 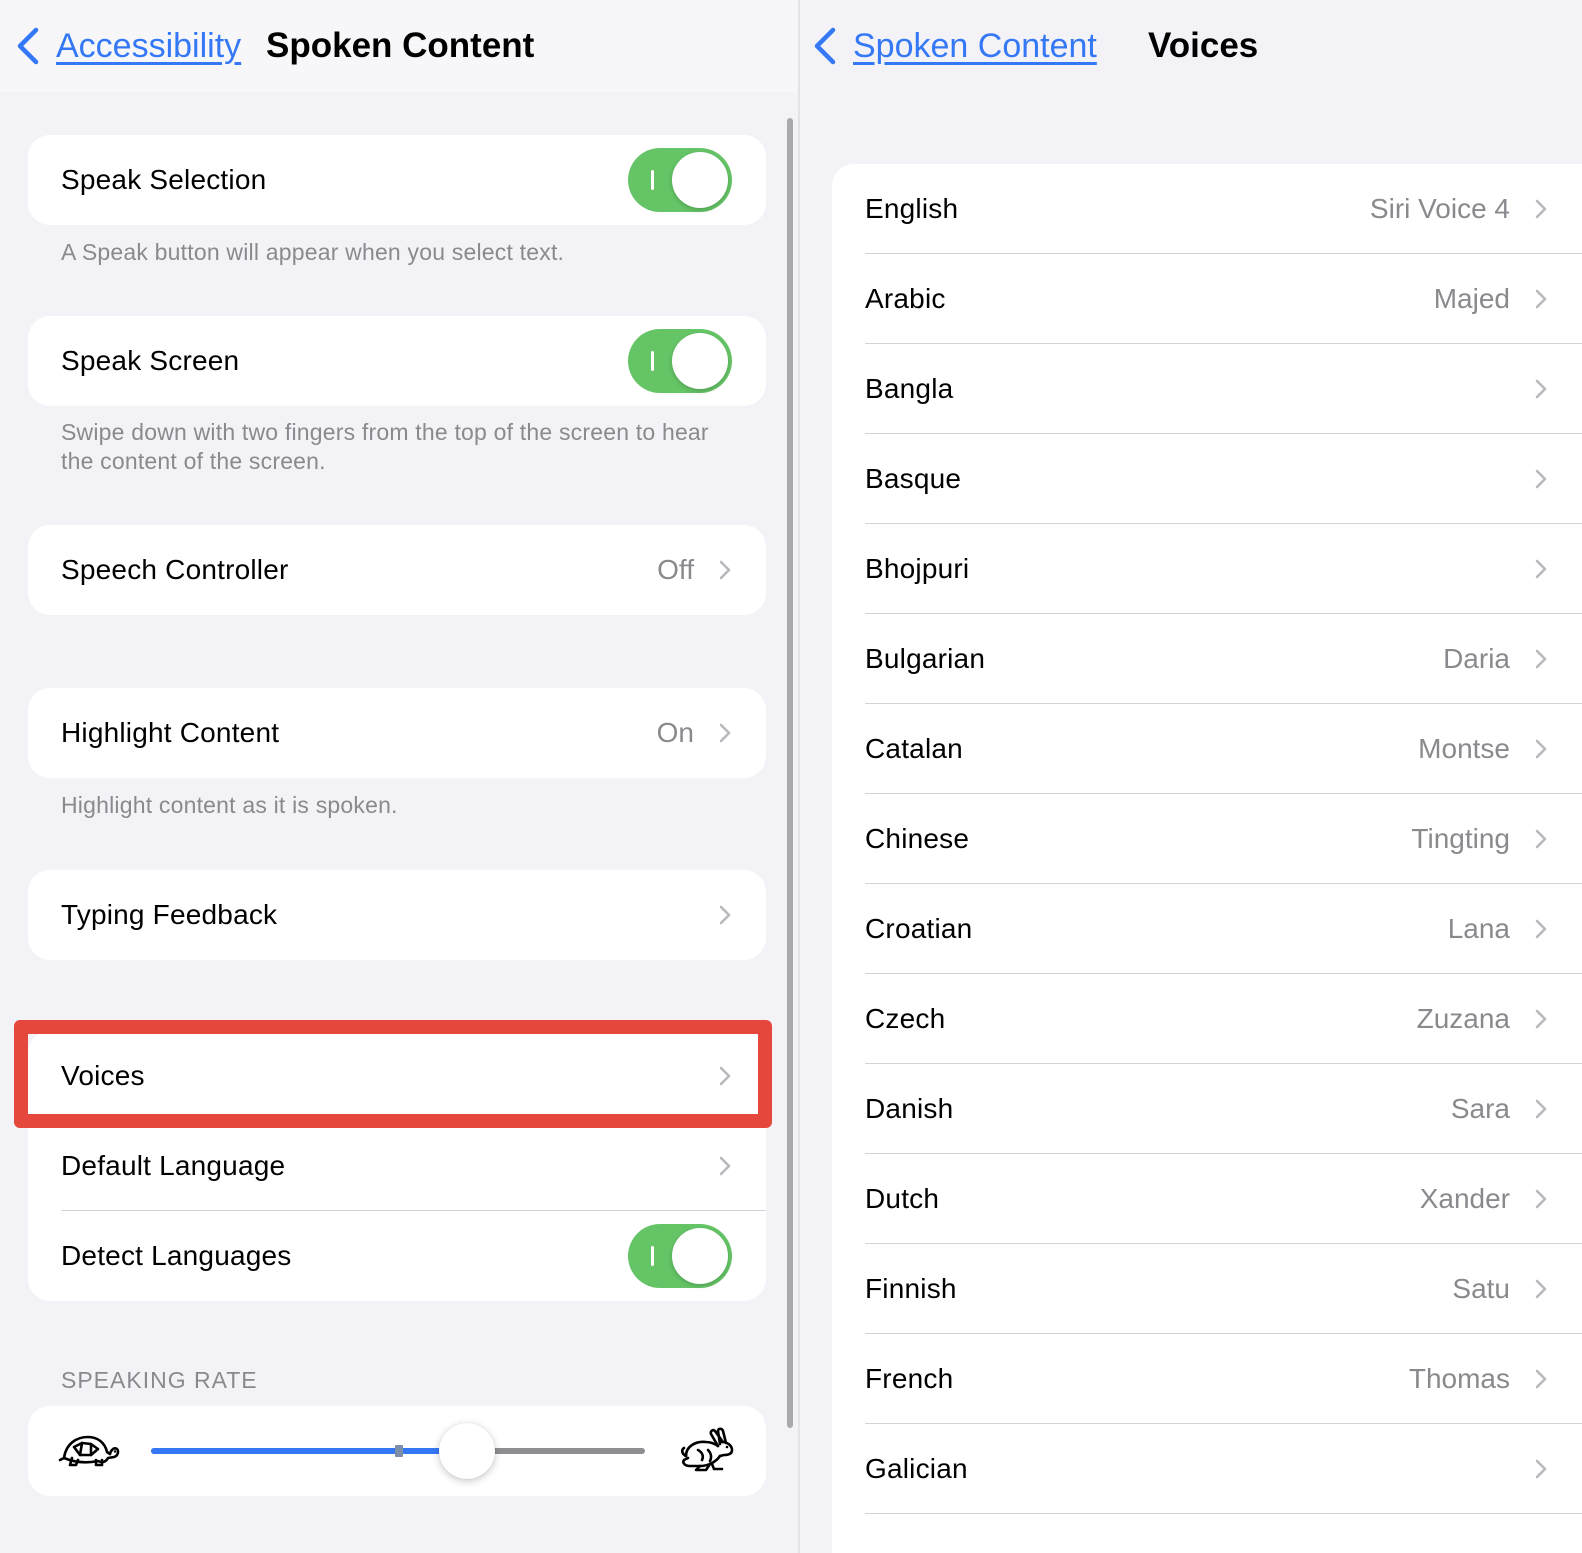 I want to click on scroll-indicator, so click(x=790, y=773).